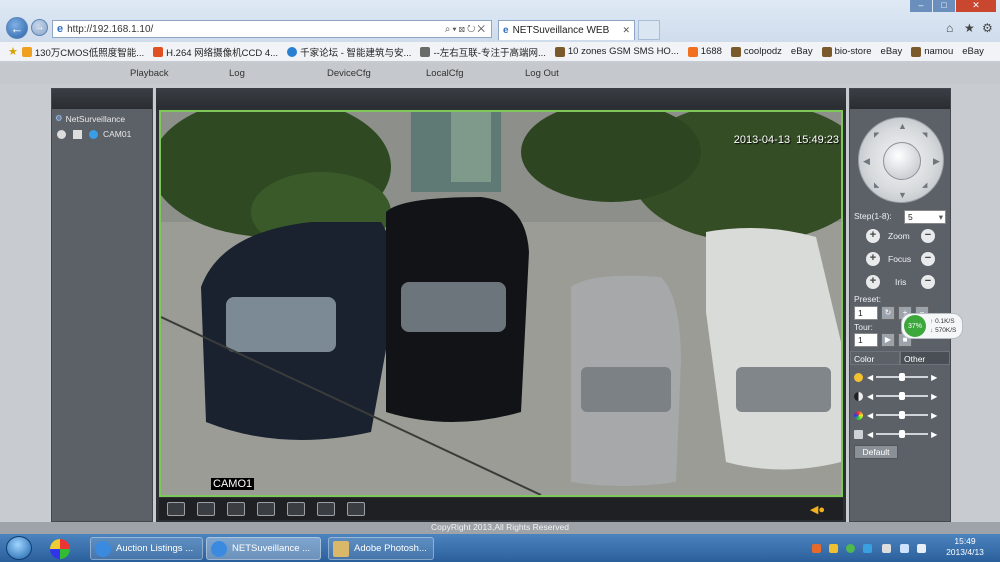 The width and height of the screenshot is (1000, 562). I want to click on play-icon, so click(77, 134).